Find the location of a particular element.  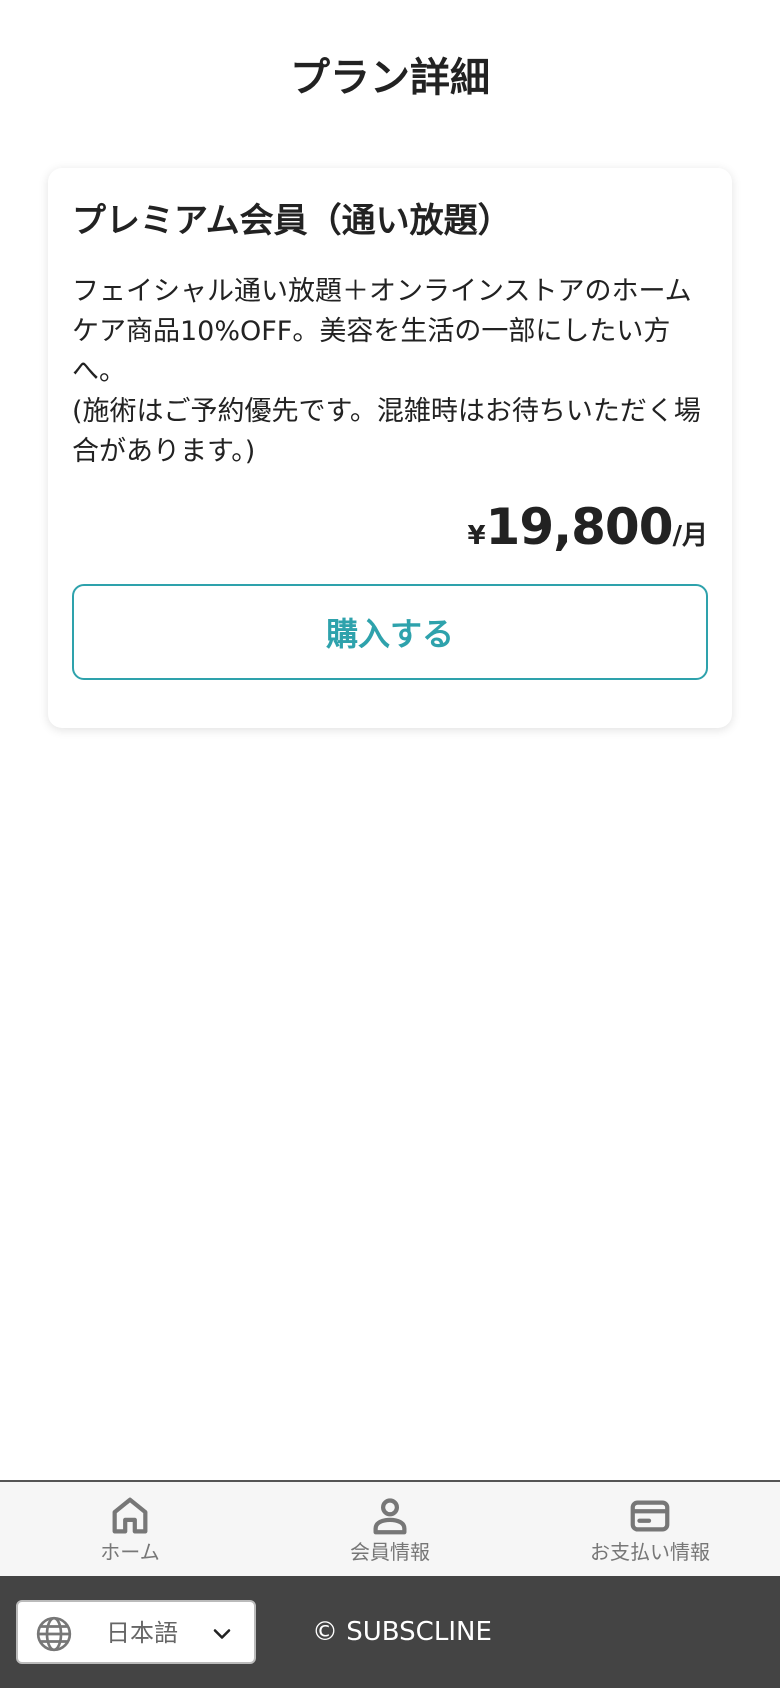

person-icon is located at coordinates (390, 1516).